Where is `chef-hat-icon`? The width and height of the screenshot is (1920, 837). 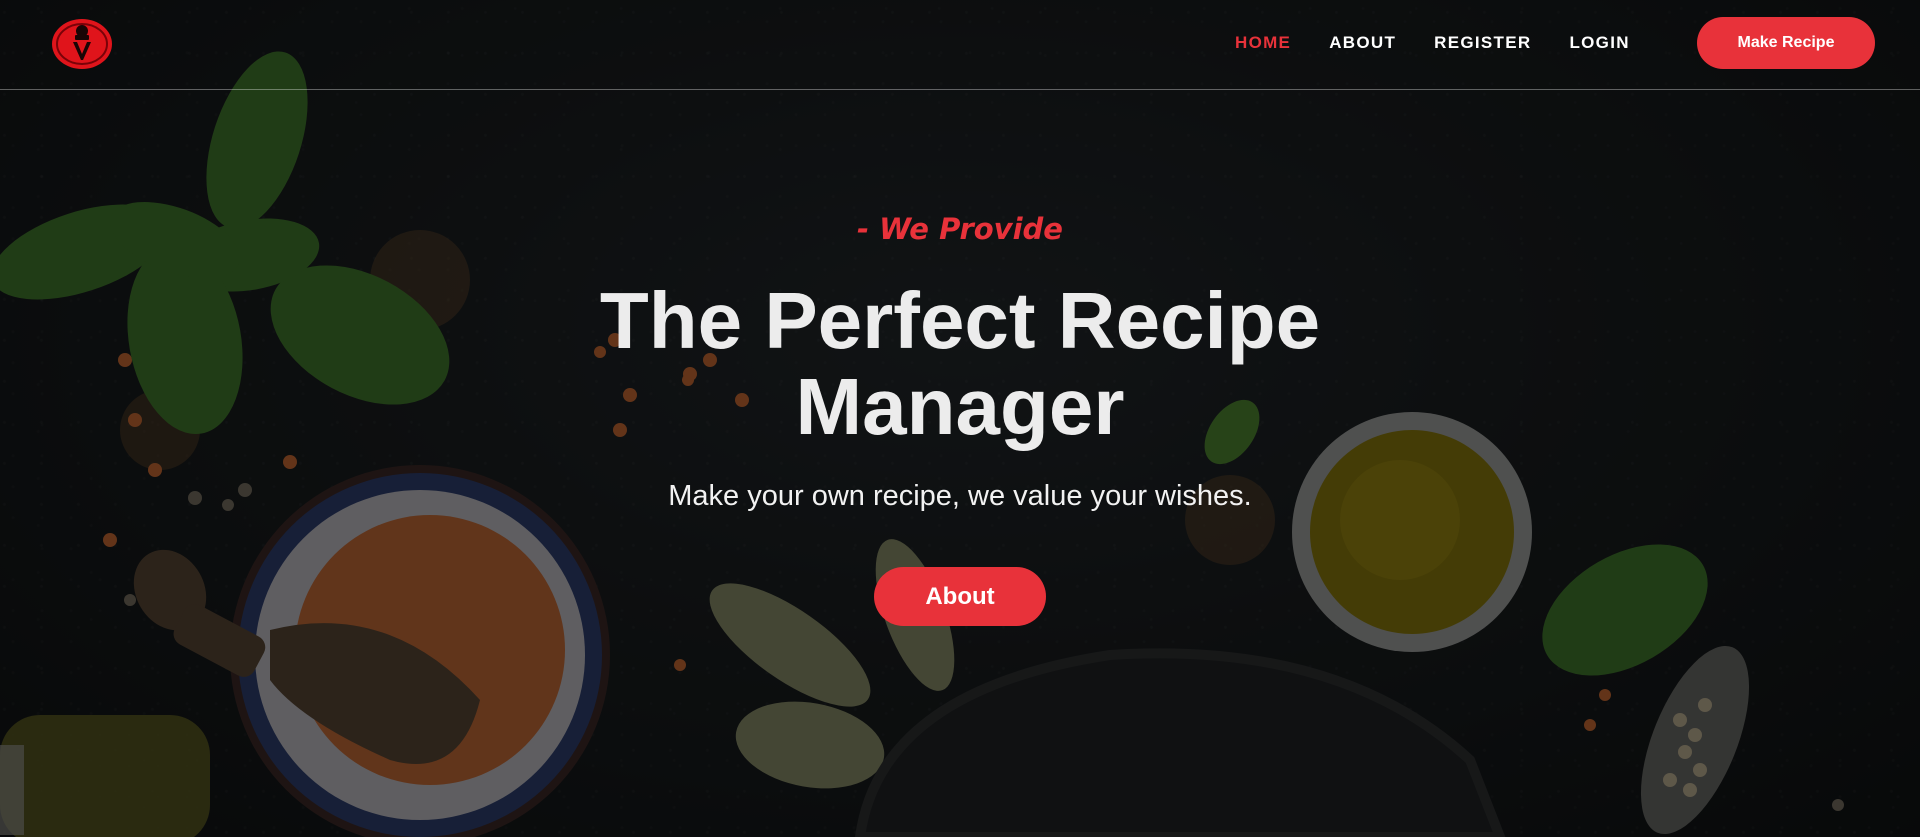
chef-hat-icon is located at coordinates (82, 44).